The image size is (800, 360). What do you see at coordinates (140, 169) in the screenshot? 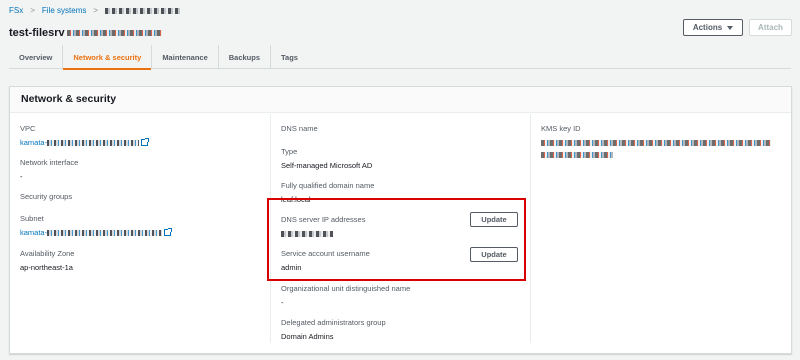
I see `network-interface-field: Network interface -` at bounding box center [140, 169].